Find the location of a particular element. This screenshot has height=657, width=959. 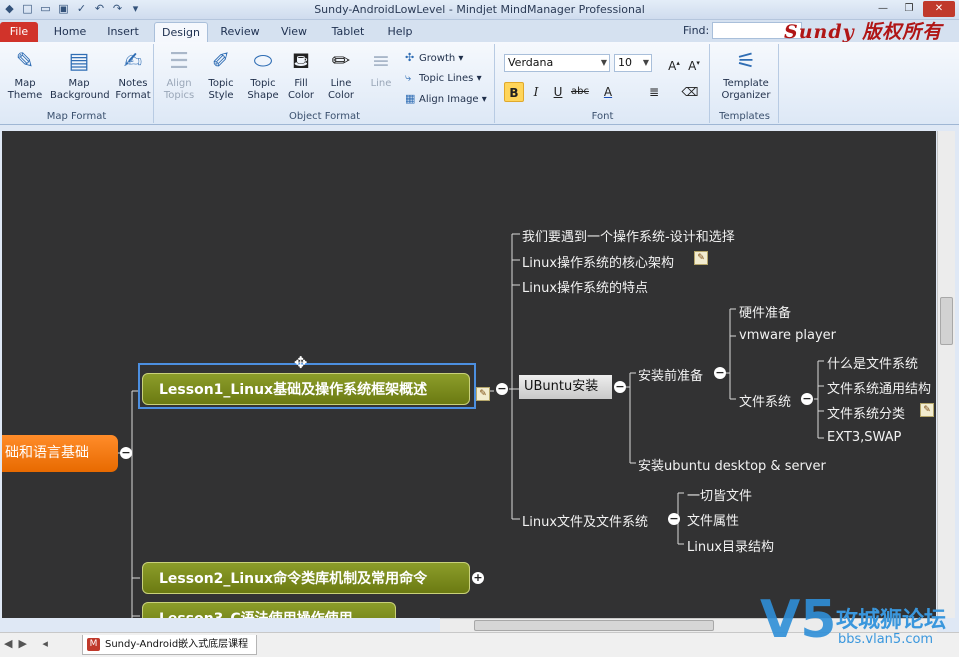

topic-fs-ext: EXT3,SWAP is located at coordinates (864, 437).